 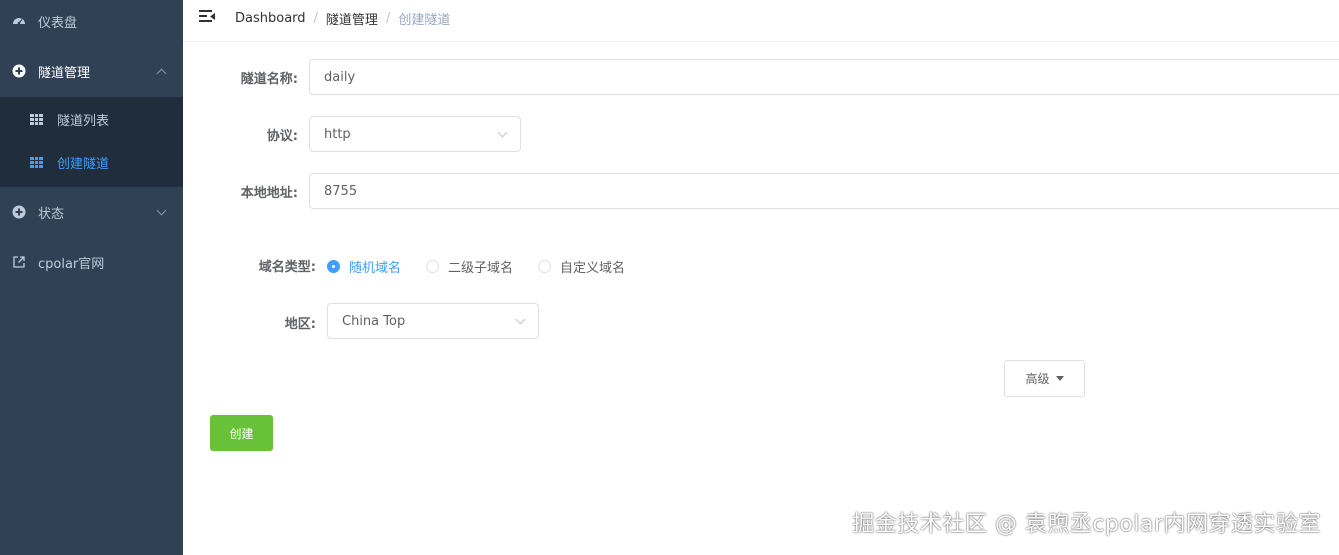 What do you see at coordinates (424, 20) in the screenshot?
I see `breadcrumb-create-tunnel: 创建隧道` at bounding box center [424, 20].